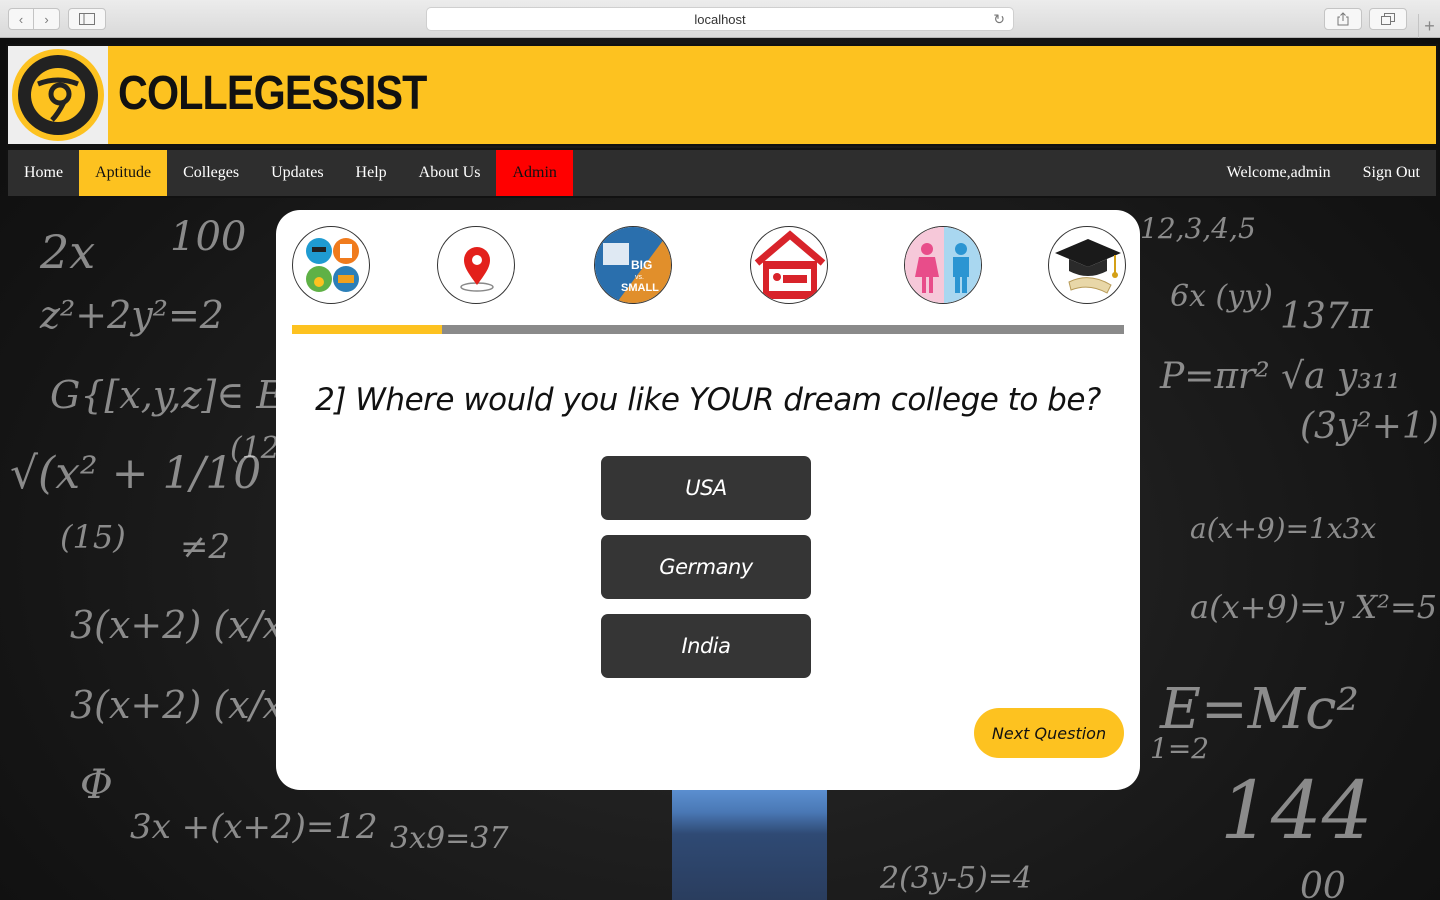 The height and width of the screenshot is (900, 1440). Describe the element at coordinates (371, 173) in the screenshot. I see `nav-help: Help` at that location.